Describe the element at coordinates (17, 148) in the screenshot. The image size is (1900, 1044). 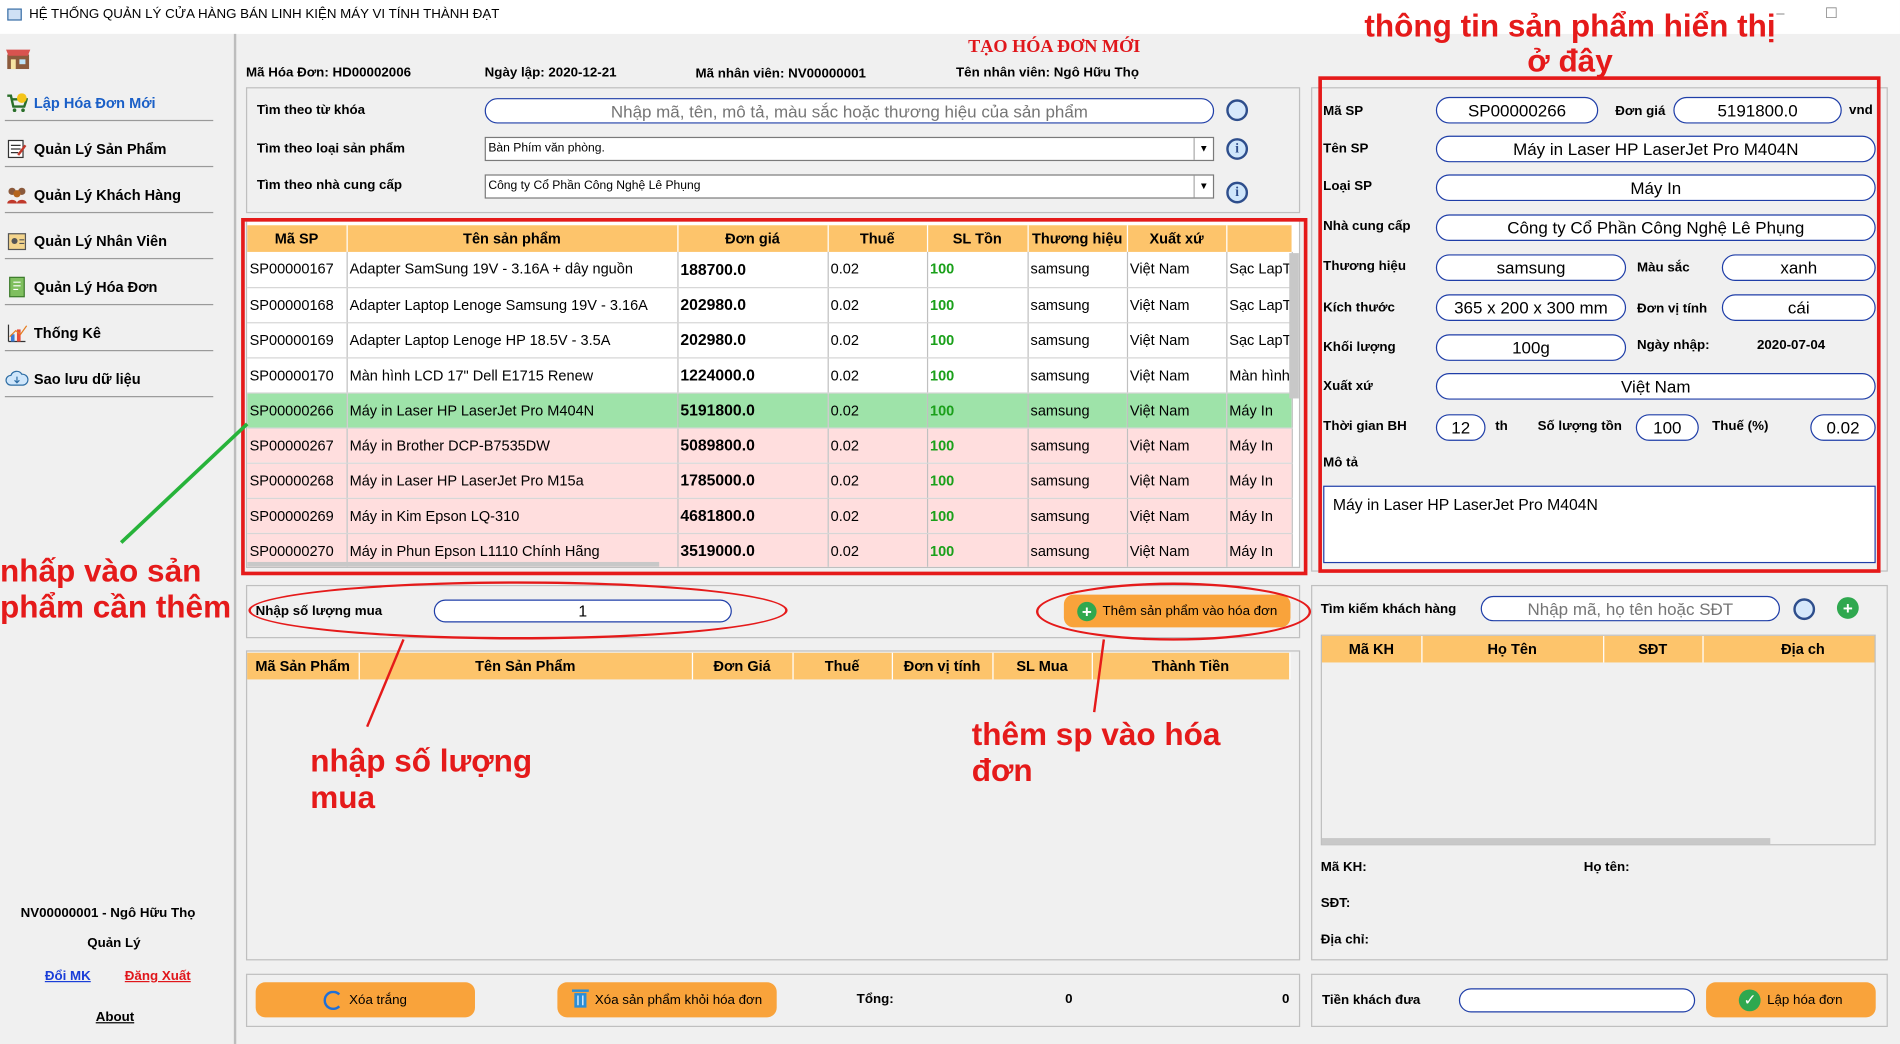
I see `product-icon` at that location.